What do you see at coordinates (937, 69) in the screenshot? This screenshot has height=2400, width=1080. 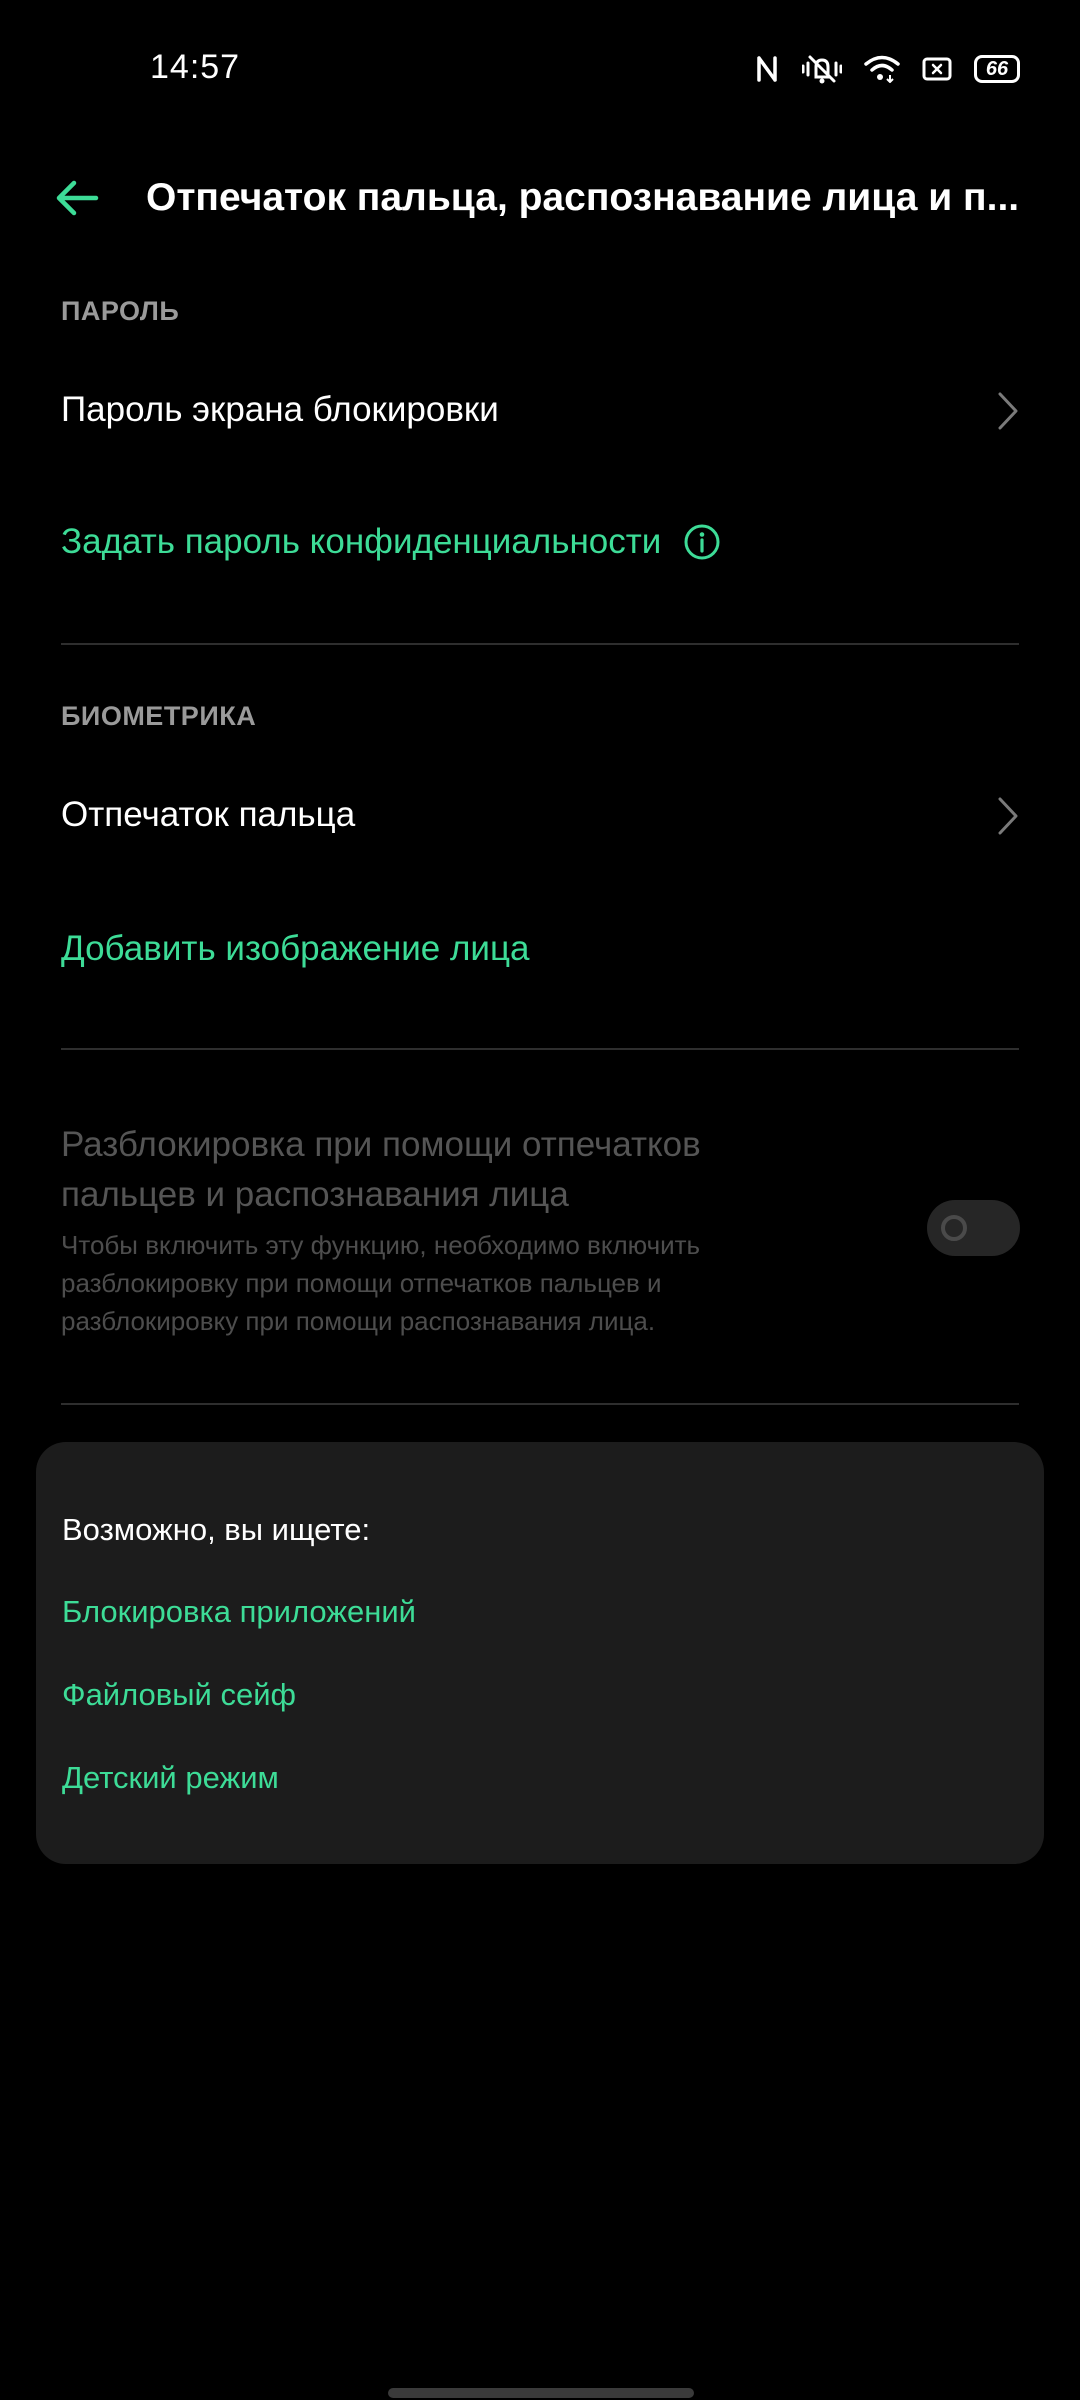 I see `screenshot-icon` at bounding box center [937, 69].